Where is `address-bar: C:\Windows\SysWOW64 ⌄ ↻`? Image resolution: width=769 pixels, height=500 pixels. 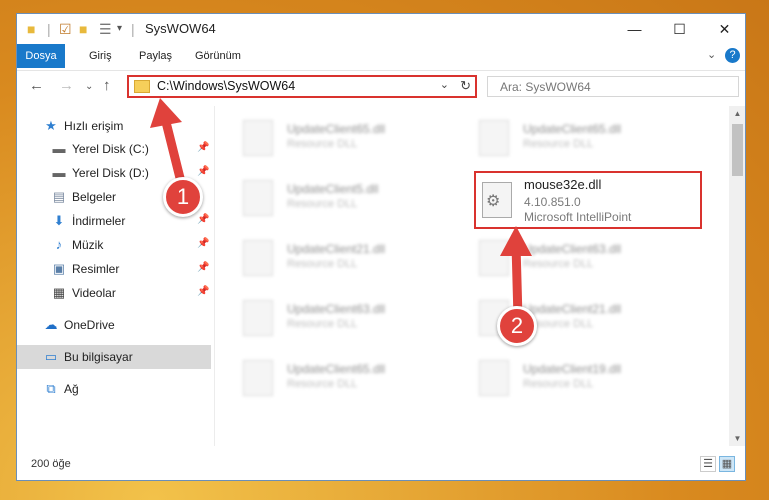 address-bar: C:\Windows\SysWOW64 ⌄ ↻ is located at coordinates (302, 86).